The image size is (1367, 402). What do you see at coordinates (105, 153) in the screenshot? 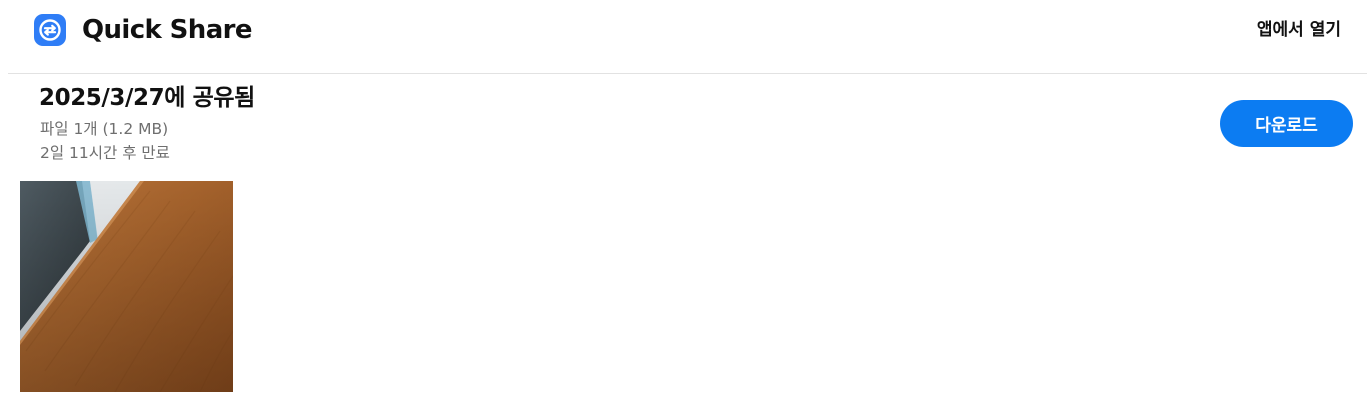
I see `expiry-text: 2일 11시간 후 만료` at bounding box center [105, 153].